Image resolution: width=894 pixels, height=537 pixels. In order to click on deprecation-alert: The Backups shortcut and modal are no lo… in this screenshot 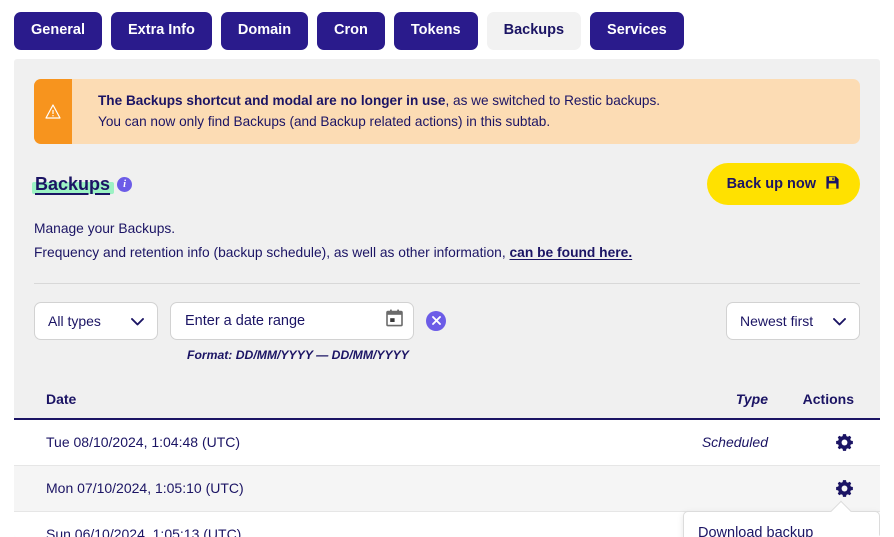, I will do `click(447, 112)`.